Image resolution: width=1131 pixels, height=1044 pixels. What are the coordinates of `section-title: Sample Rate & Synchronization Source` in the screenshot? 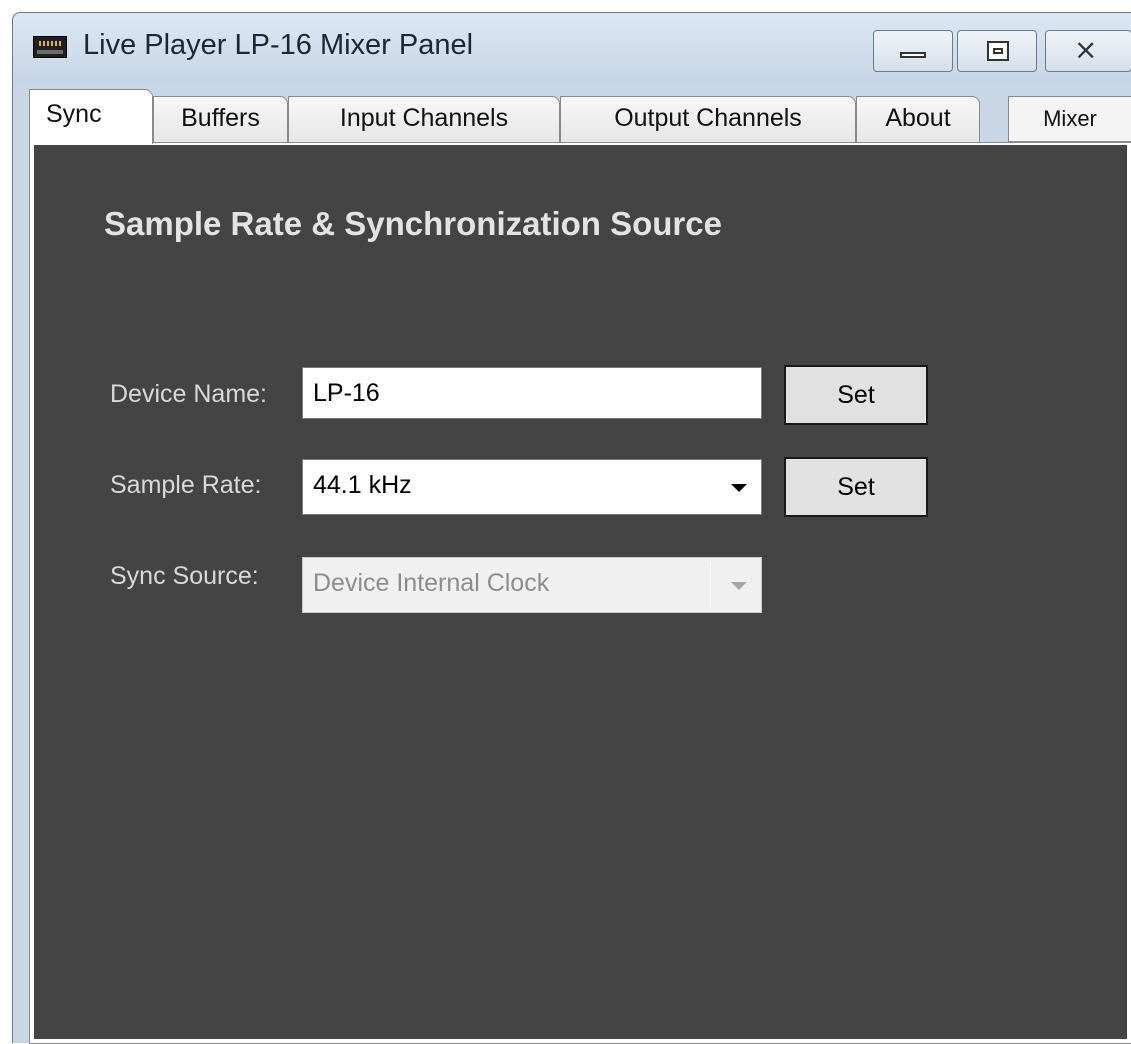 It's located at (413, 223).